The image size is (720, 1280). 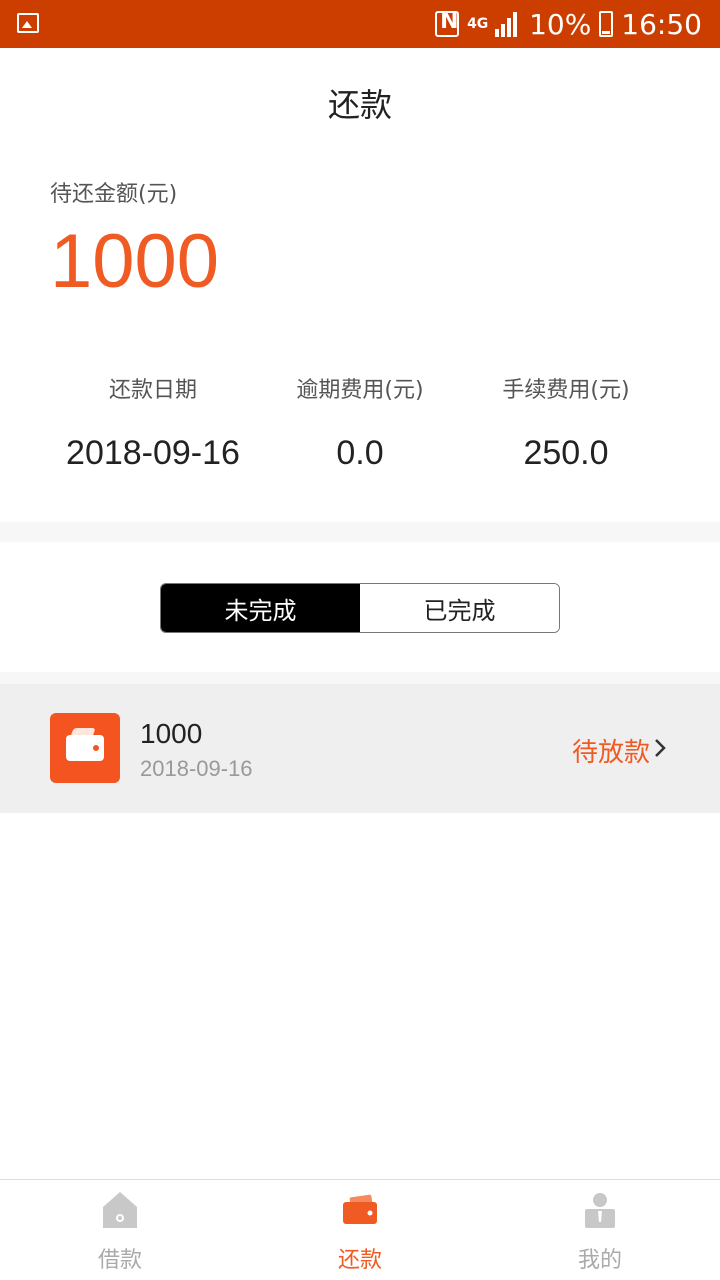 What do you see at coordinates (600, 1210) in the screenshot?
I see `person-icon` at bounding box center [600, 1210].